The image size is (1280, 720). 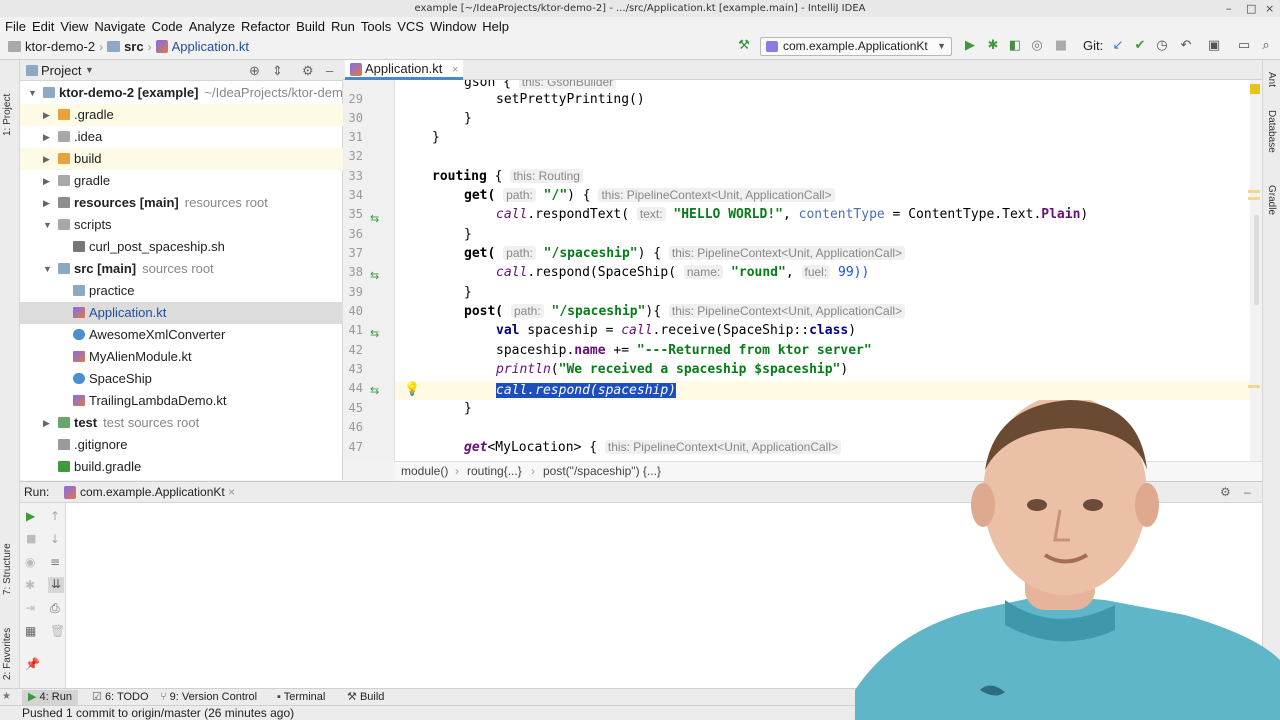 What do you see at coordinates (602, 471) in the screenshot?
I see `breadcrumb-post: post("/spaceship") {...}` at bounding box center [602, 471].